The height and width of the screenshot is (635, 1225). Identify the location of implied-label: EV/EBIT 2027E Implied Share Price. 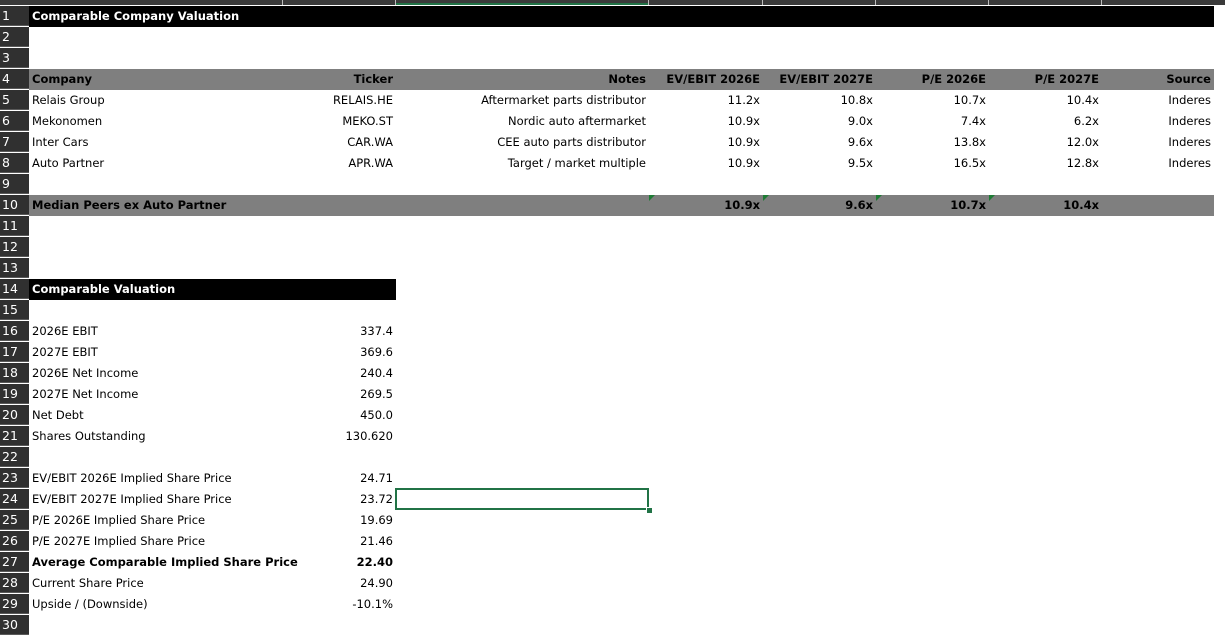
(155, 499).